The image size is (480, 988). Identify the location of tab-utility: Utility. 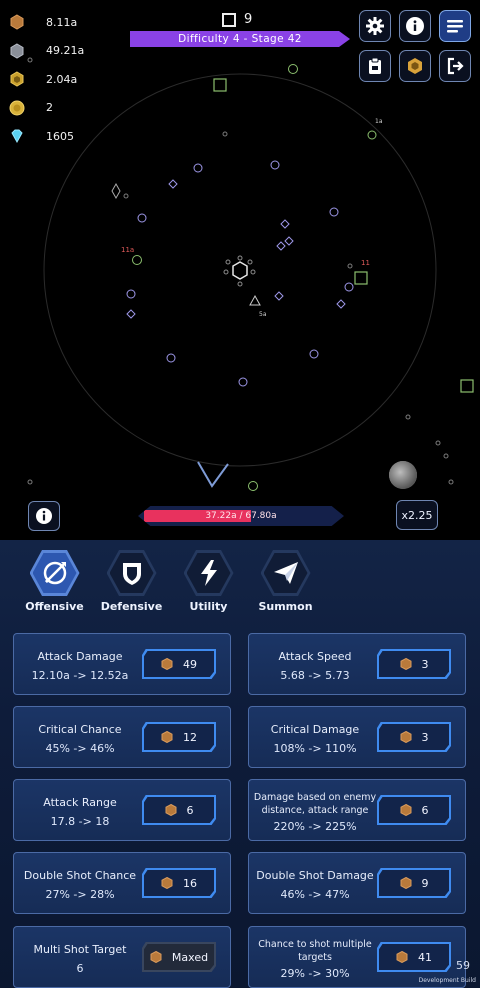
(208, 581).